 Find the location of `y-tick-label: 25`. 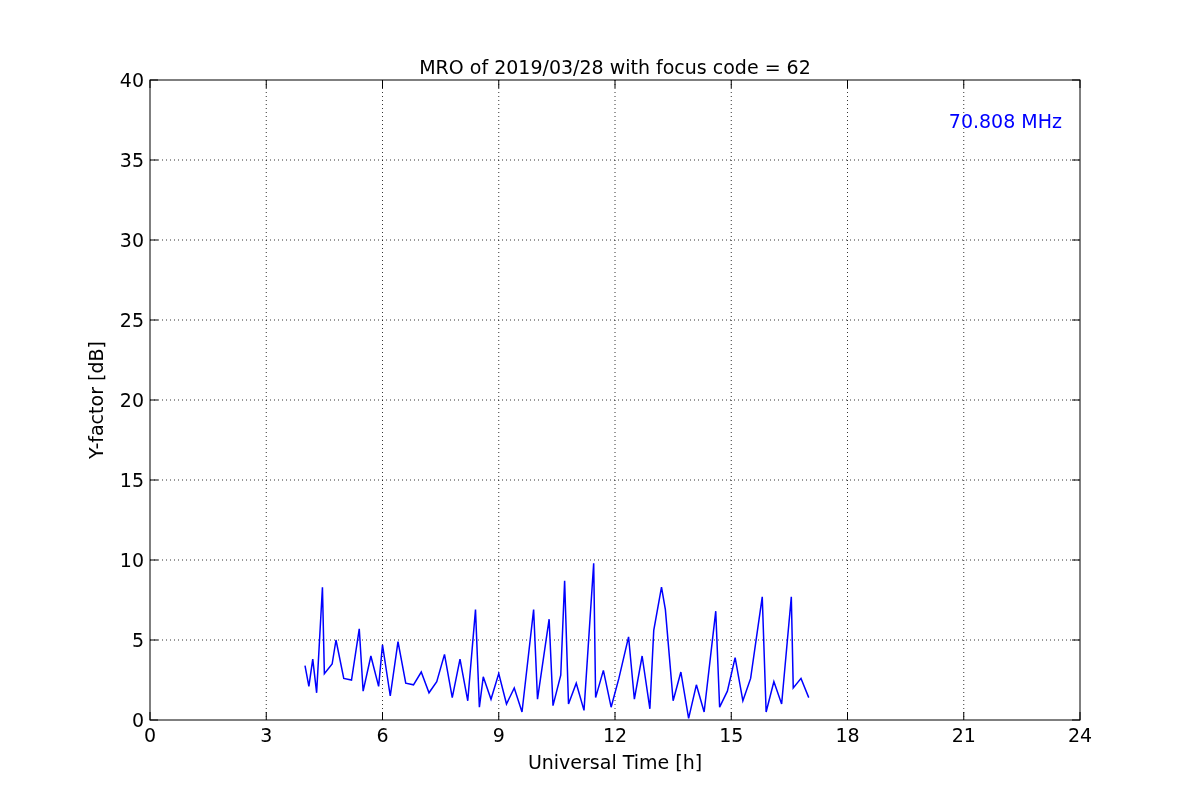

y-tick-label: 25 is located at coordinates (131, 320).